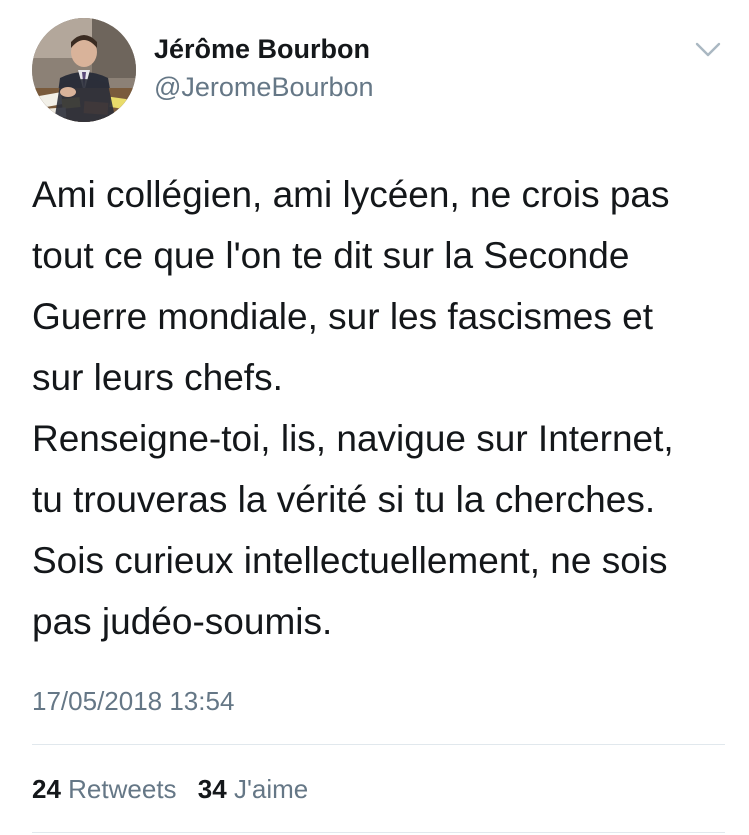 The height and width of the screenshot is (835, 749). What do you see at coordinates (157, 377) in the screenshot?
I see `tweet-text-line: sur leurs chefs.` at bounding box center [157, 377].